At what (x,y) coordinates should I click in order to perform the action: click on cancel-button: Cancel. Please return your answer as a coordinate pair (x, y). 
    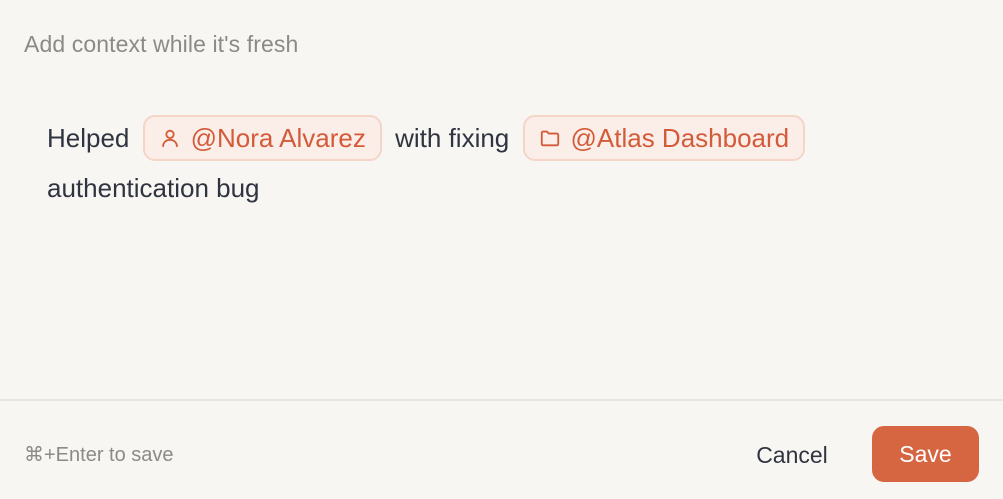
    Looking at the image, I should click on (792, 455).